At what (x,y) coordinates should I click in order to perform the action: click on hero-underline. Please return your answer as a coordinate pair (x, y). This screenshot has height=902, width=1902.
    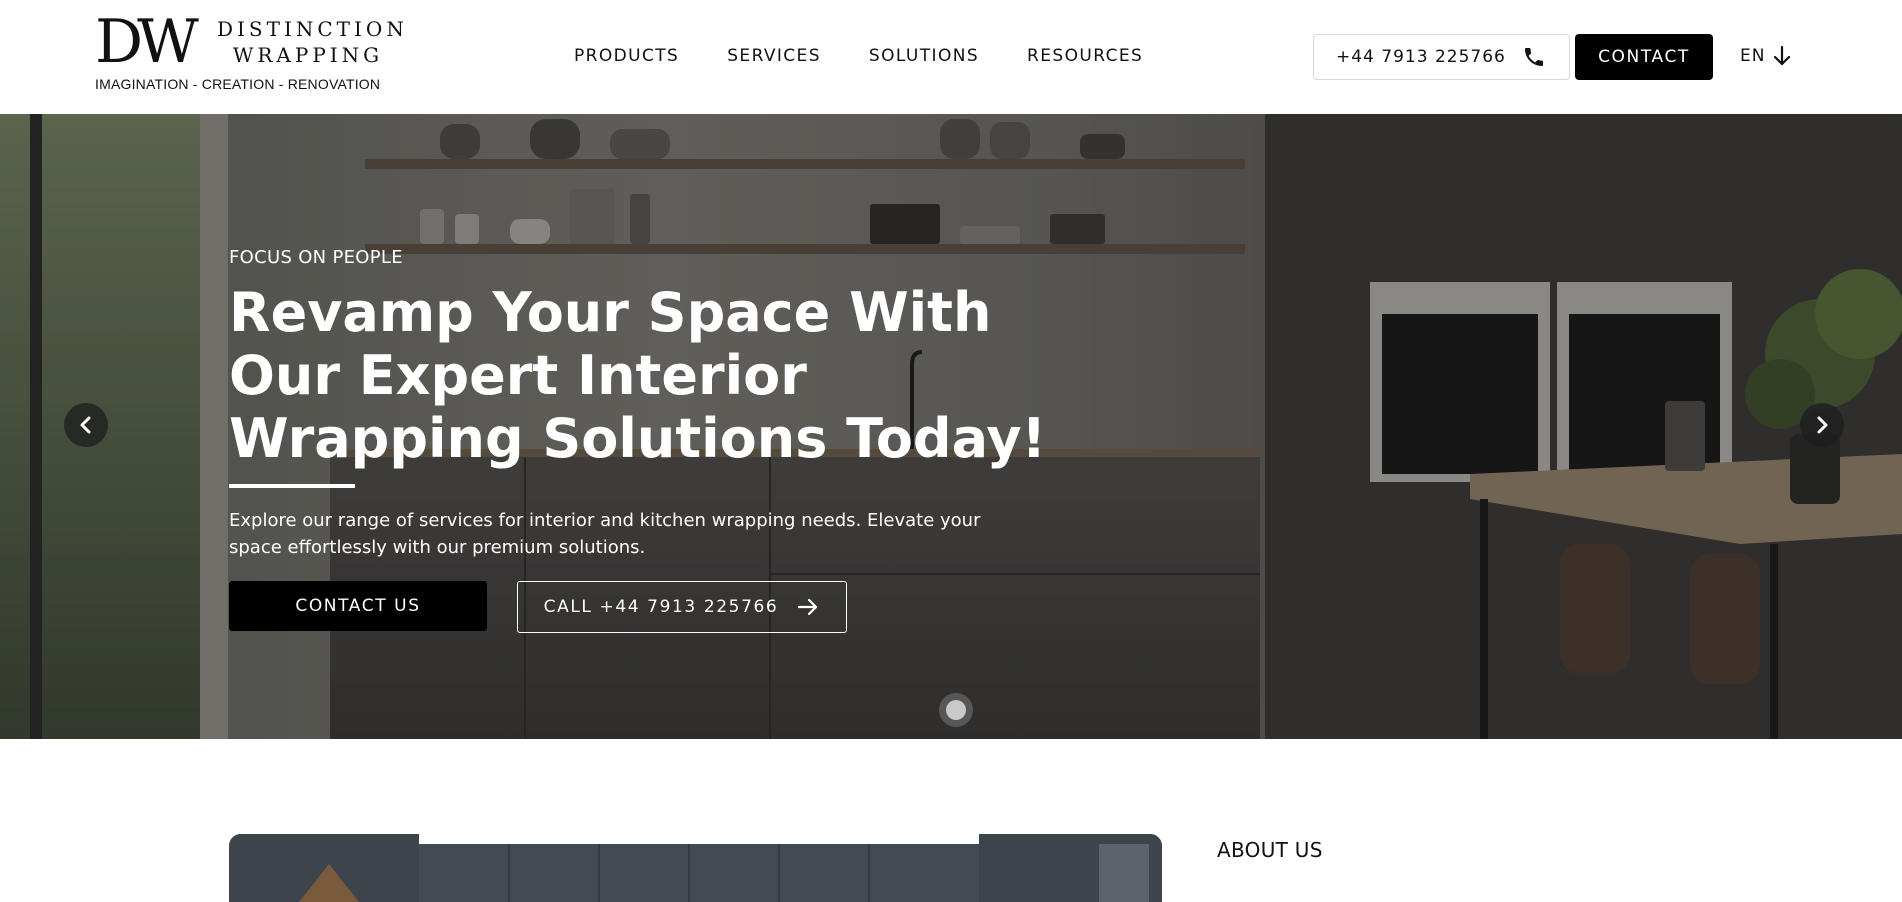
    Looking at the image, I should click on (292, 486).